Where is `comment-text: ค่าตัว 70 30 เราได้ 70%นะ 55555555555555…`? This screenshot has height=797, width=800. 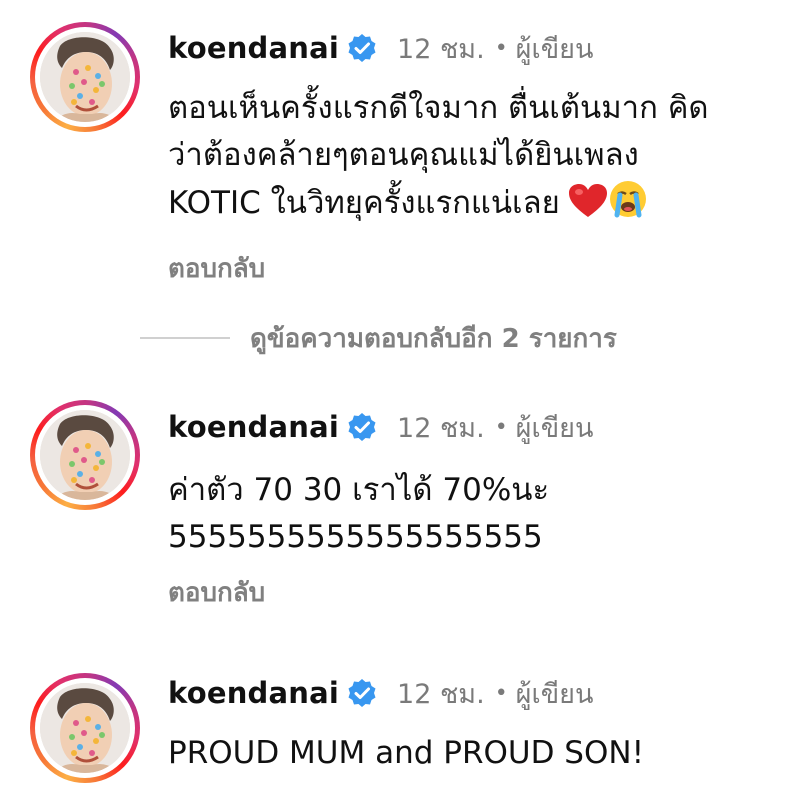
comment-text: ค่าตัว 70 30 เราได้ 70%นะ 55555555555555… is located at coordinates (473, 514).